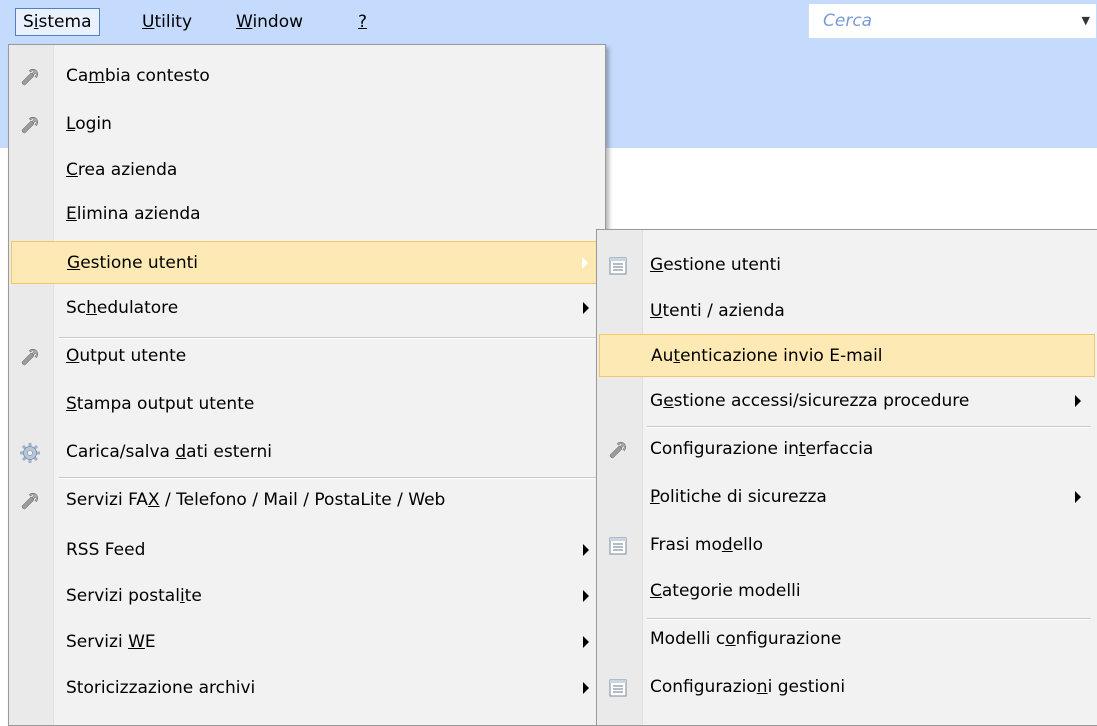  Describe the element at coordinates (30, 453) in the screenshot. I see `gear-icon` at that location.